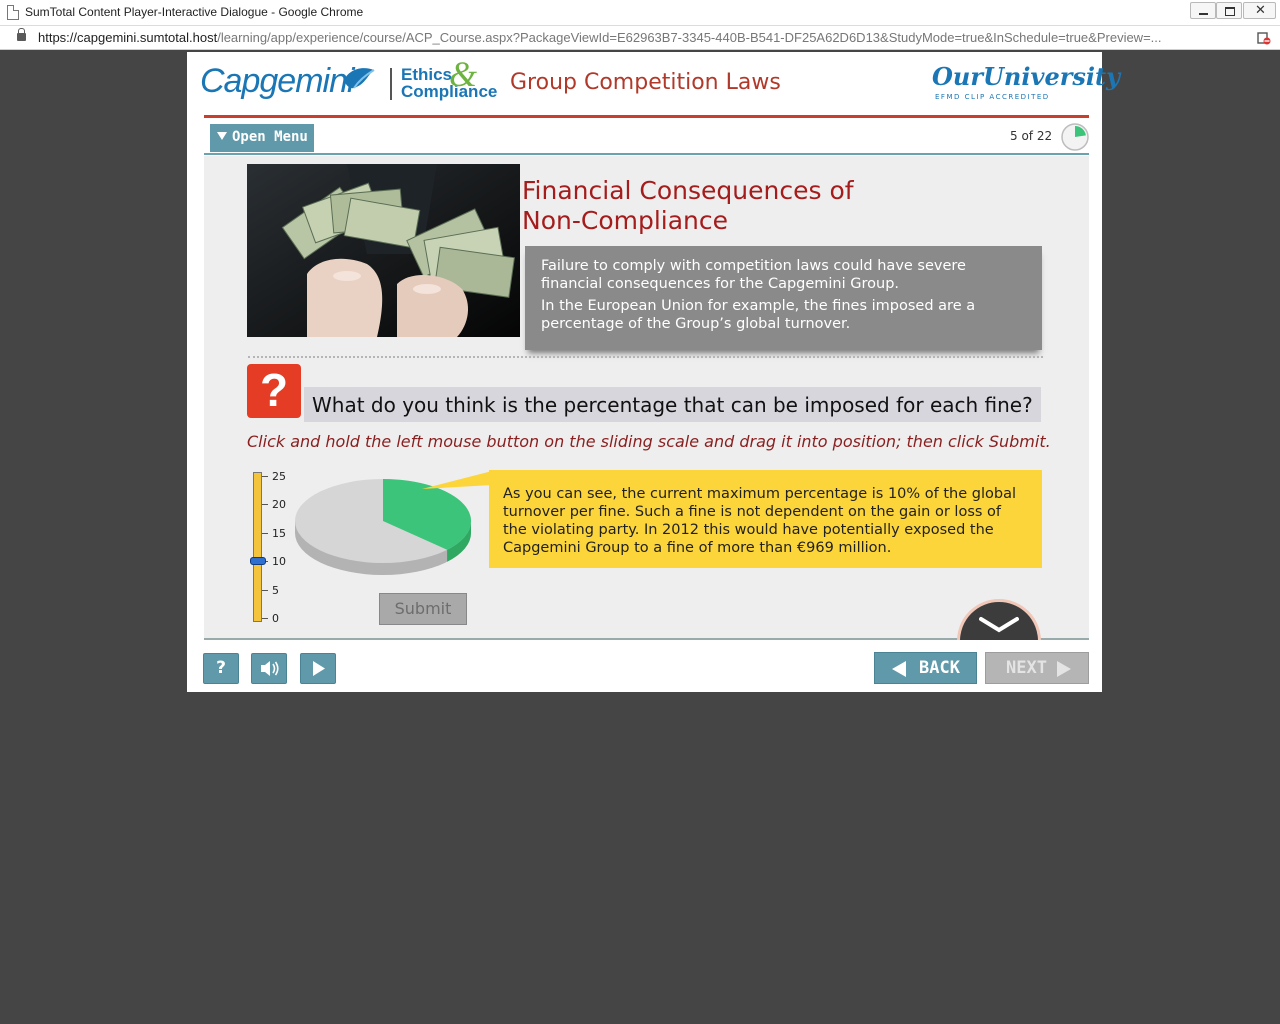 Image resolution: width=1280 pixels, height=1024 pixels. Describe the element at coordinates (645, 357) in the screenshot. I see `section-divider` at that location.